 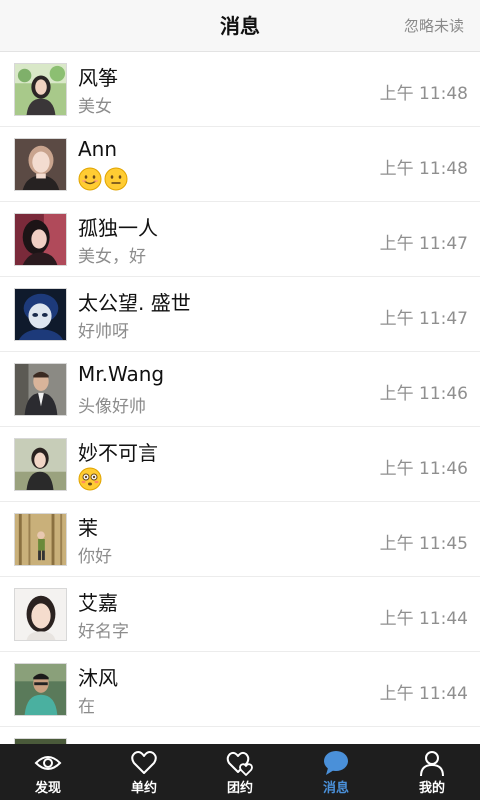 I want to click on contact-name: 太公望. 盛世, so click(x=134, y=303).